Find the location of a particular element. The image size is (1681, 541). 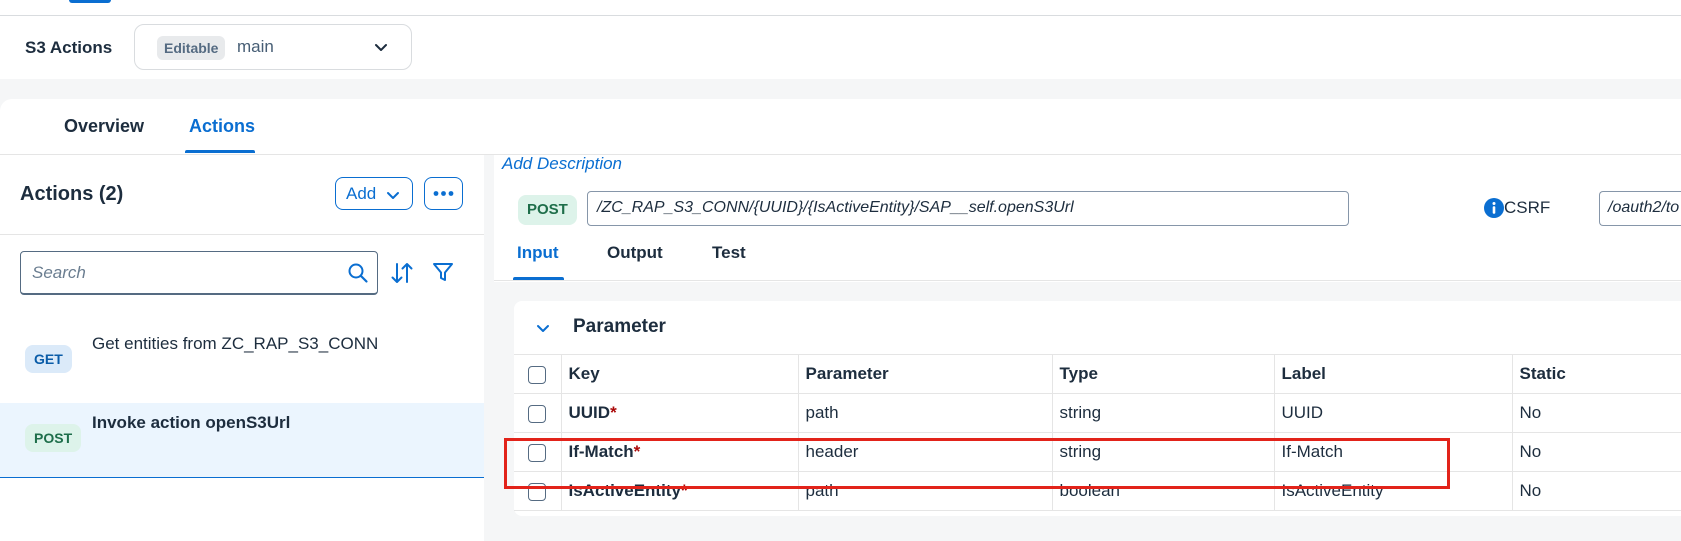

required-indicator: * is located at coordinates (613, 412).